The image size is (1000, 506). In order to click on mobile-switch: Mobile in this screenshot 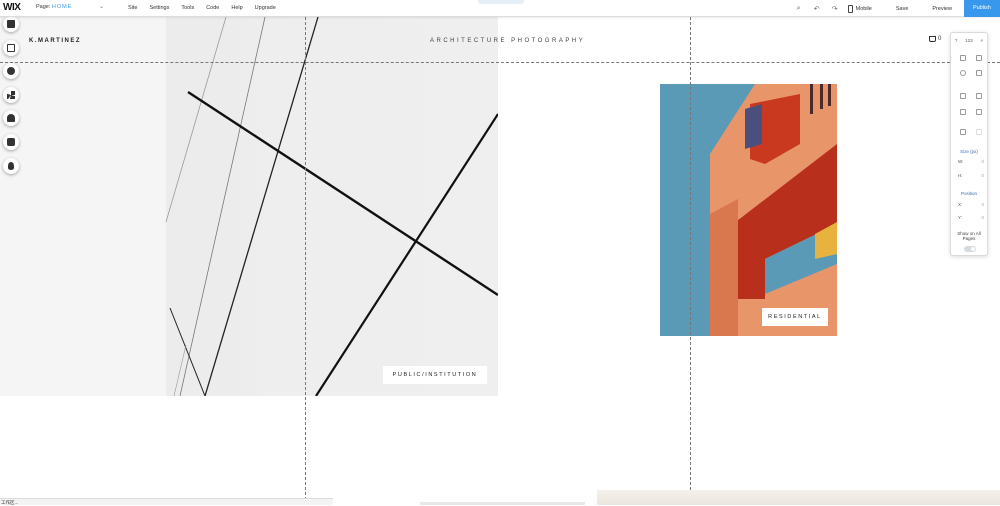, I will do `click(859, 8)`.